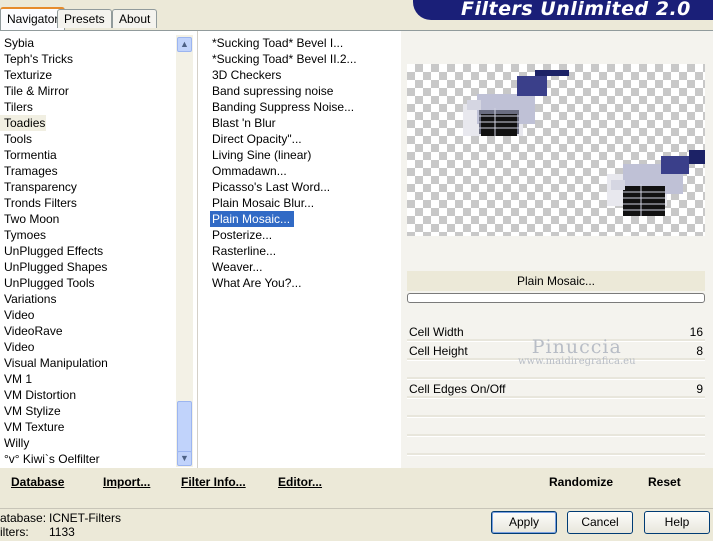 The height and width of the screenshot is (541, 713). What do you see at coordinates (305, 155) in the screenshot?
I see `filter-item: Living Sine (linear)` at bounding box center [305, 155].